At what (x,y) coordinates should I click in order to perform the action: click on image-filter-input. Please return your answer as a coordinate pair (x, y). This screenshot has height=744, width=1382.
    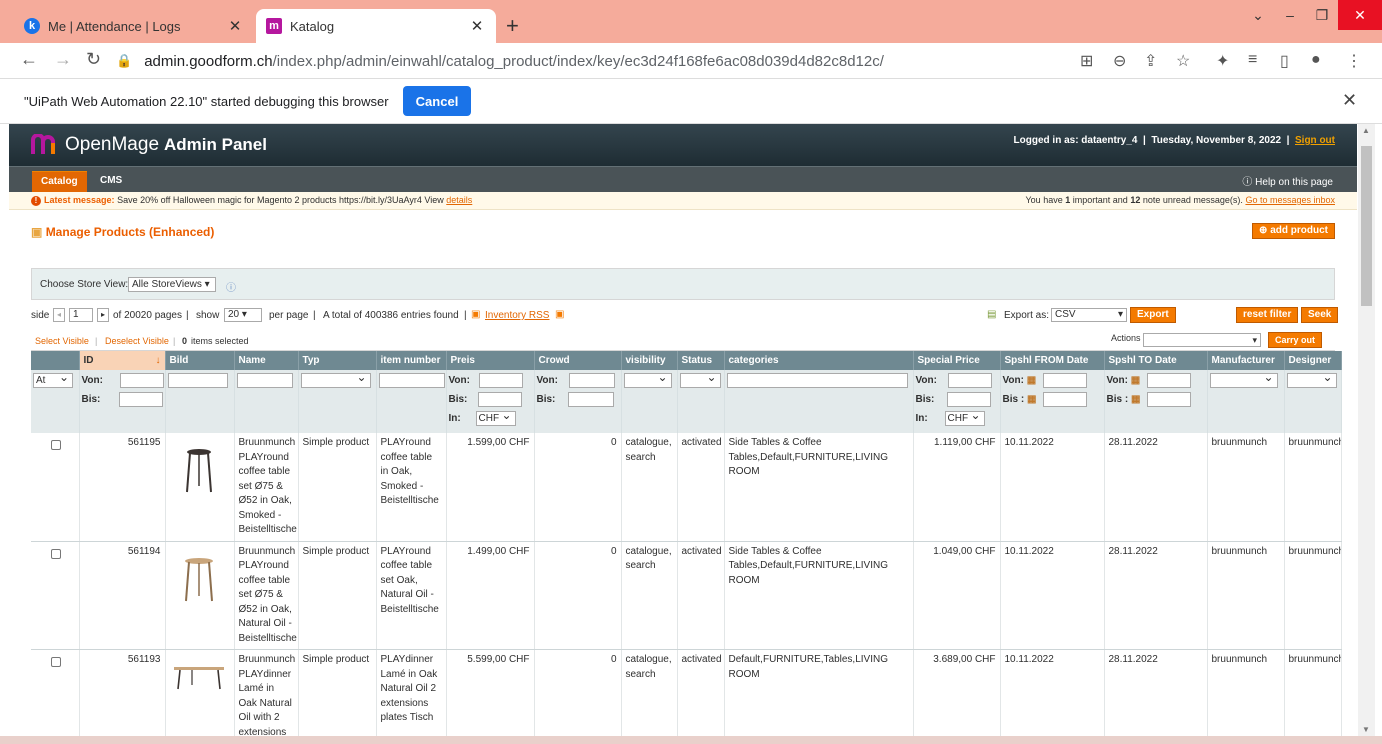
    Looking at the image, I should click on (197, 380).